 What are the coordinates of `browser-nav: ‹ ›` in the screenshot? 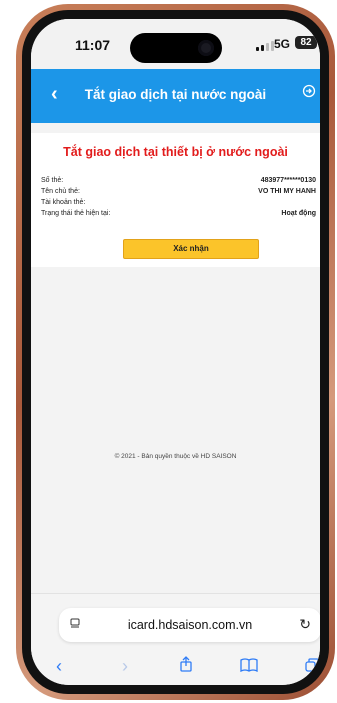 It's located at (175, 668).